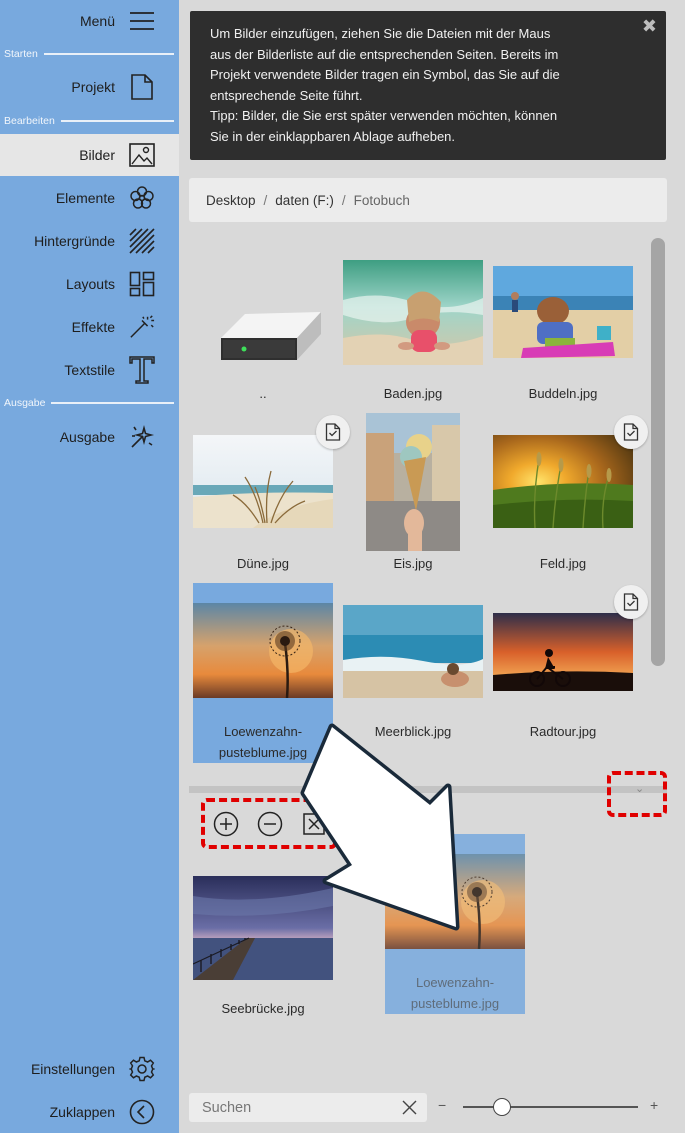 The image size is (685, 1133). What do you see at coordinates (142, 437) in the screenshot?
I see `sparkle-output-icon` at bounding box center [142, 437].